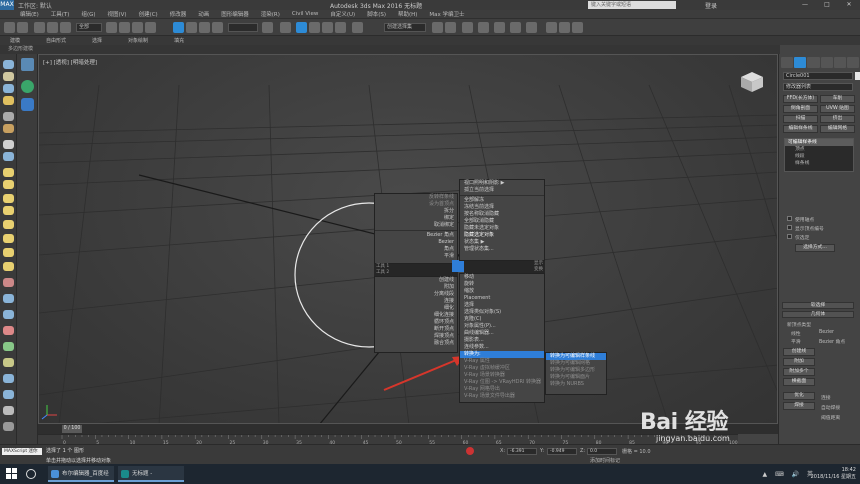 Image resolution: width=860 pixels, height=484 pixels. I want to click on x-coordinate-field: -6.391, so click(522, 451).